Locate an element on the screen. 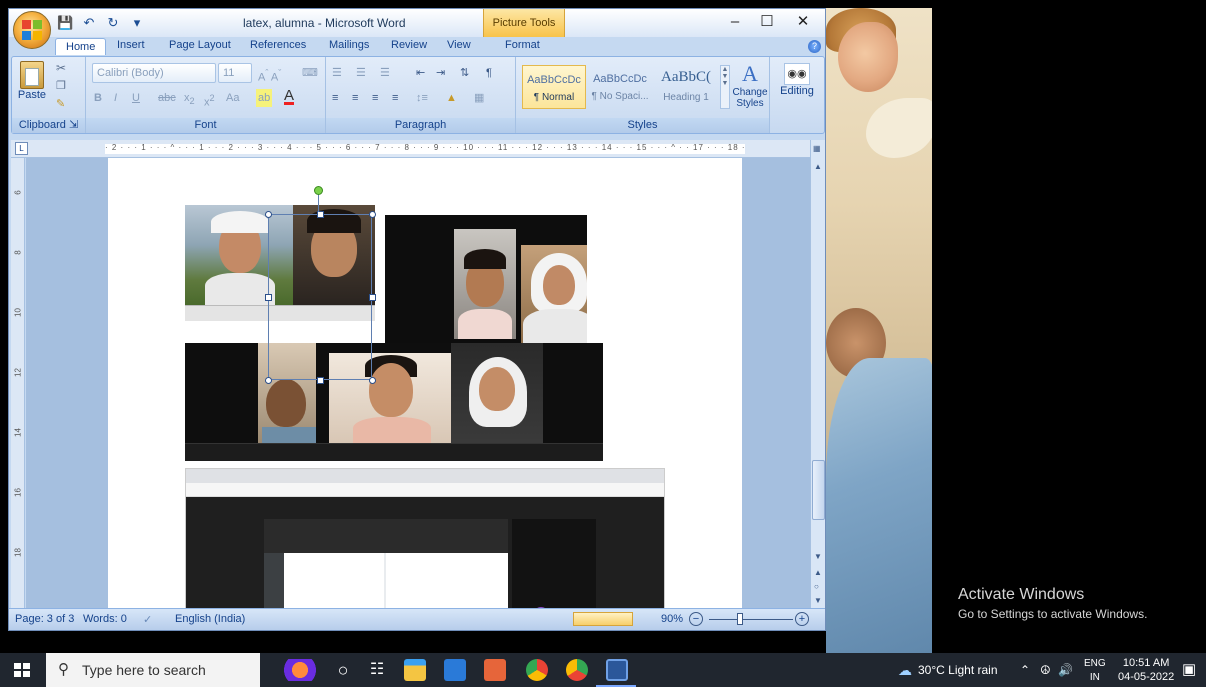 Image resolution: width=1206 pixels, height=687 pixels. highlight-color-button: ab is located at coordinates (264, 98).